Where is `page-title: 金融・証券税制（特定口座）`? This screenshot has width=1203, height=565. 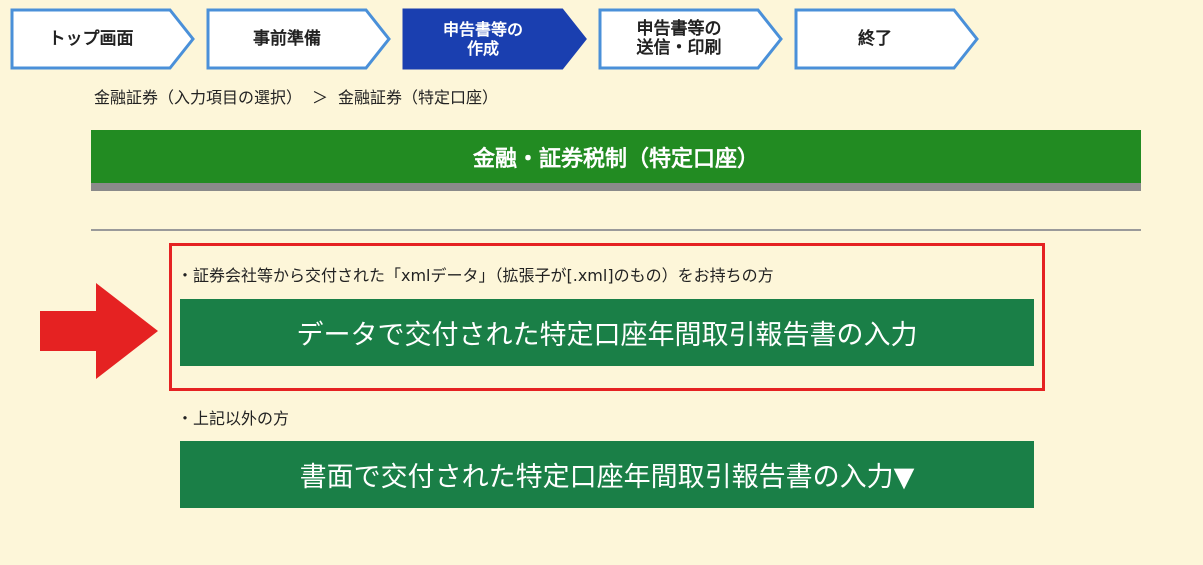 page-title: 金融・証券税制（特定口座） is located at coordinates (616, 156).